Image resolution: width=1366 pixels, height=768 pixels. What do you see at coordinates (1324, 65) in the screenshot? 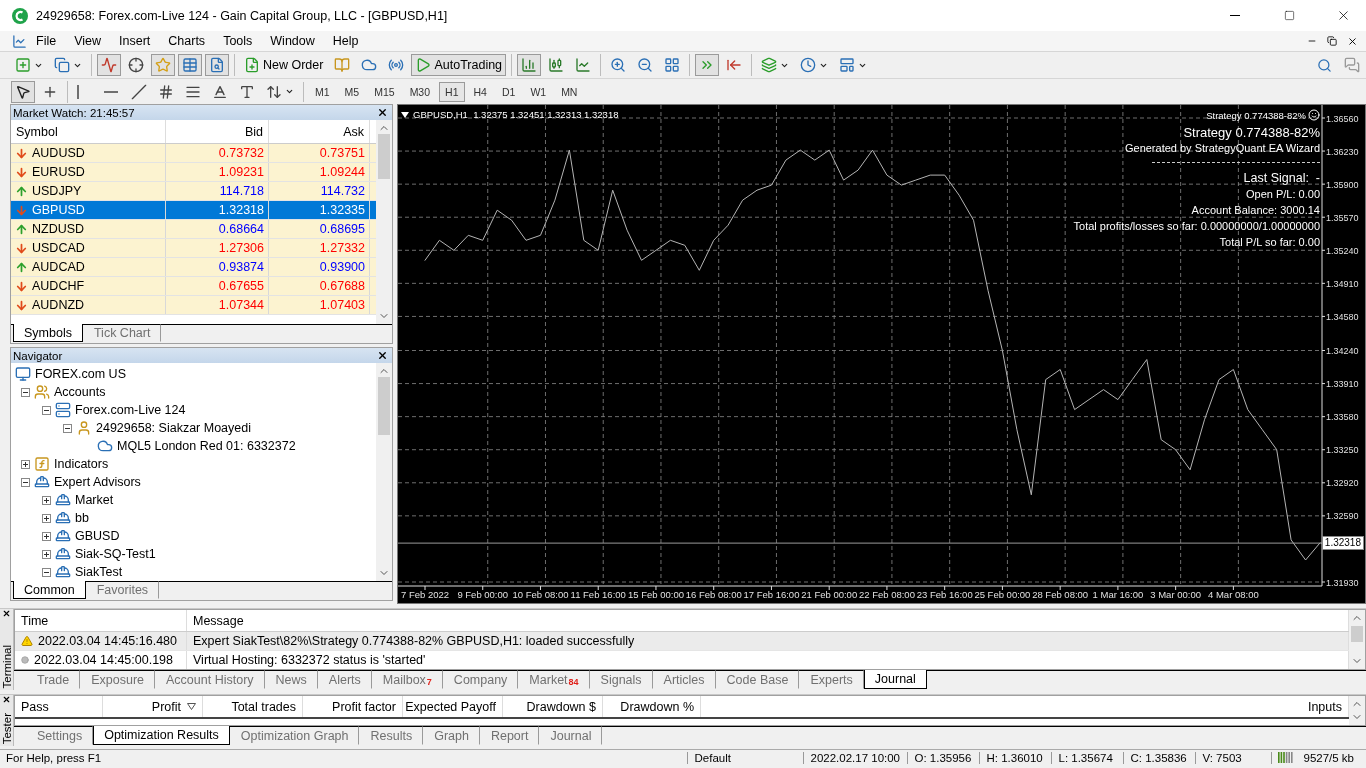
I see `search-icon` at bounding box center [1324, 65].